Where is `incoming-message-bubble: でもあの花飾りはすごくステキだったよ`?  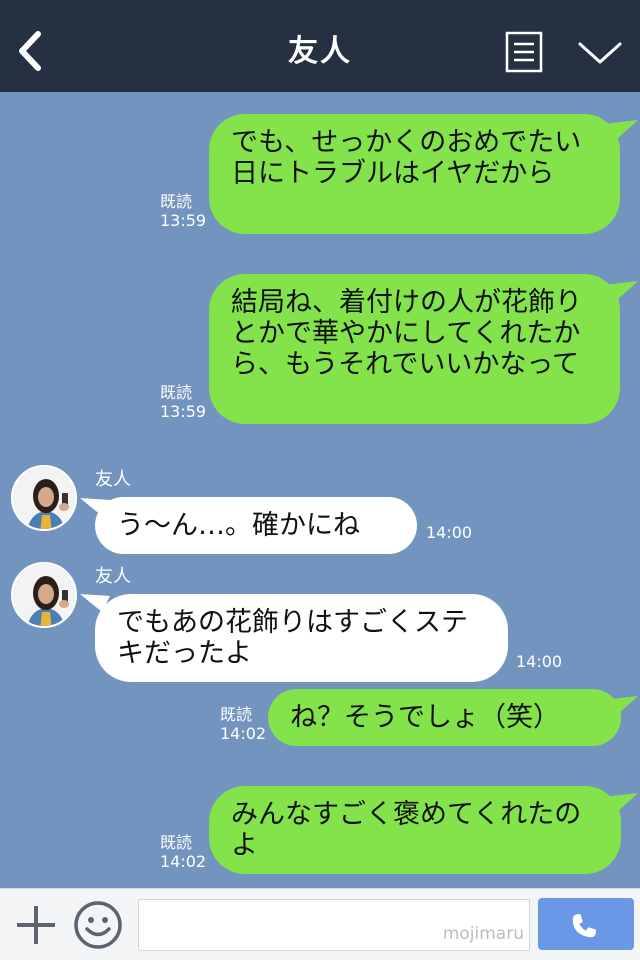
incoming-message-bubble: でもあの花飾りはすごくステキだったよ is located at coordinates (301, 638).